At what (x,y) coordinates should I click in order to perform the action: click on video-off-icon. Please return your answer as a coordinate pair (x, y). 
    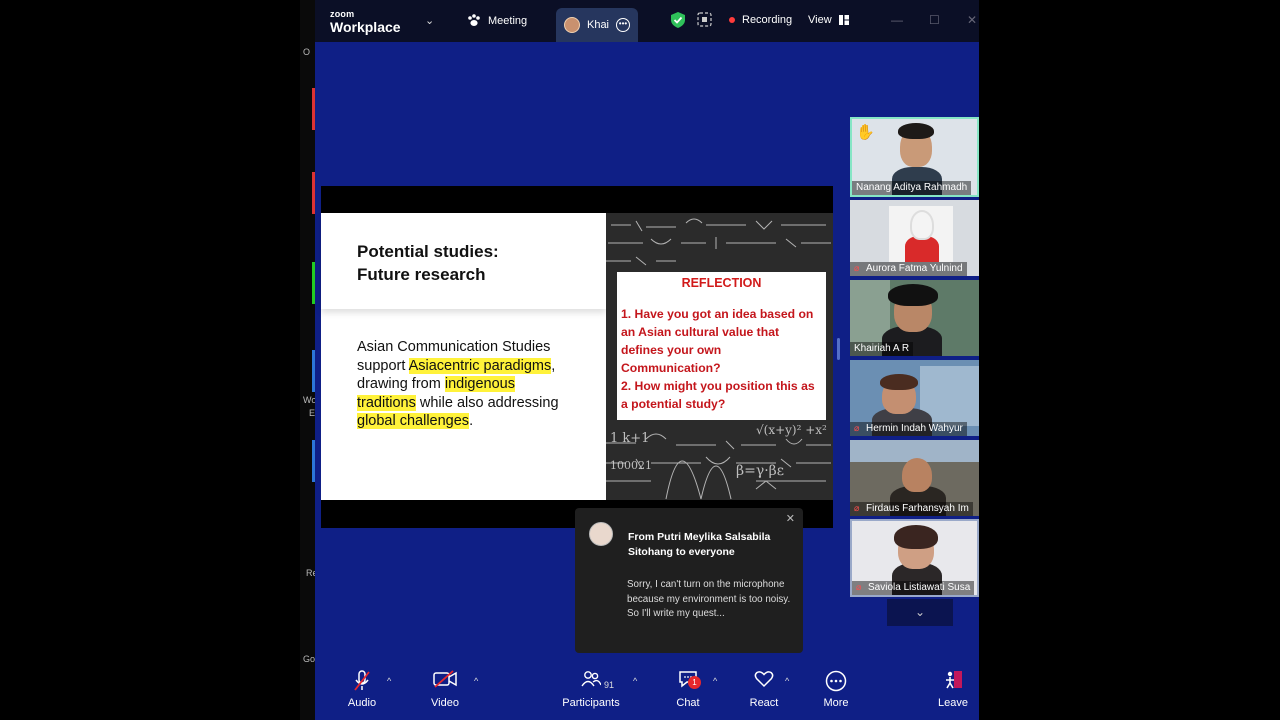
    Looking at the image, I should click on (445, 682).